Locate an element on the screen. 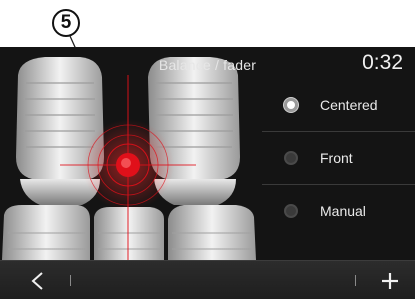 This screenshot has height=299, width=415. chevron-left-icon is located at coordinates (37, 281).